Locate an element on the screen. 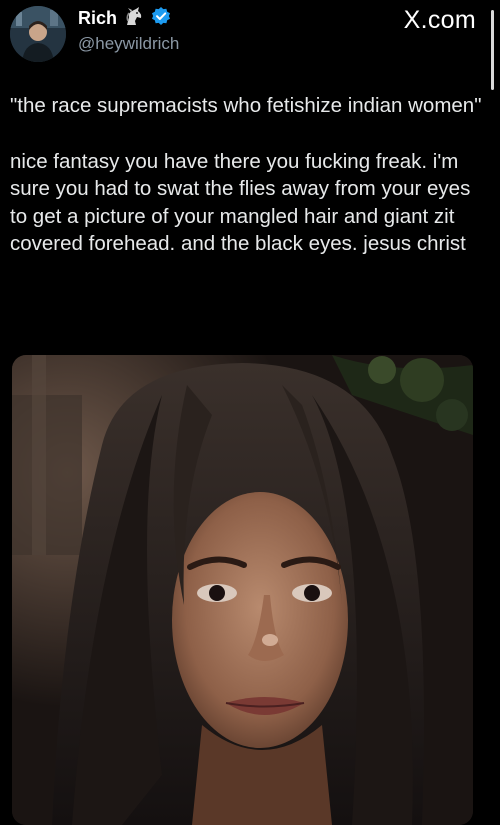  name-row: Rich is located at coordinates (124, 18).